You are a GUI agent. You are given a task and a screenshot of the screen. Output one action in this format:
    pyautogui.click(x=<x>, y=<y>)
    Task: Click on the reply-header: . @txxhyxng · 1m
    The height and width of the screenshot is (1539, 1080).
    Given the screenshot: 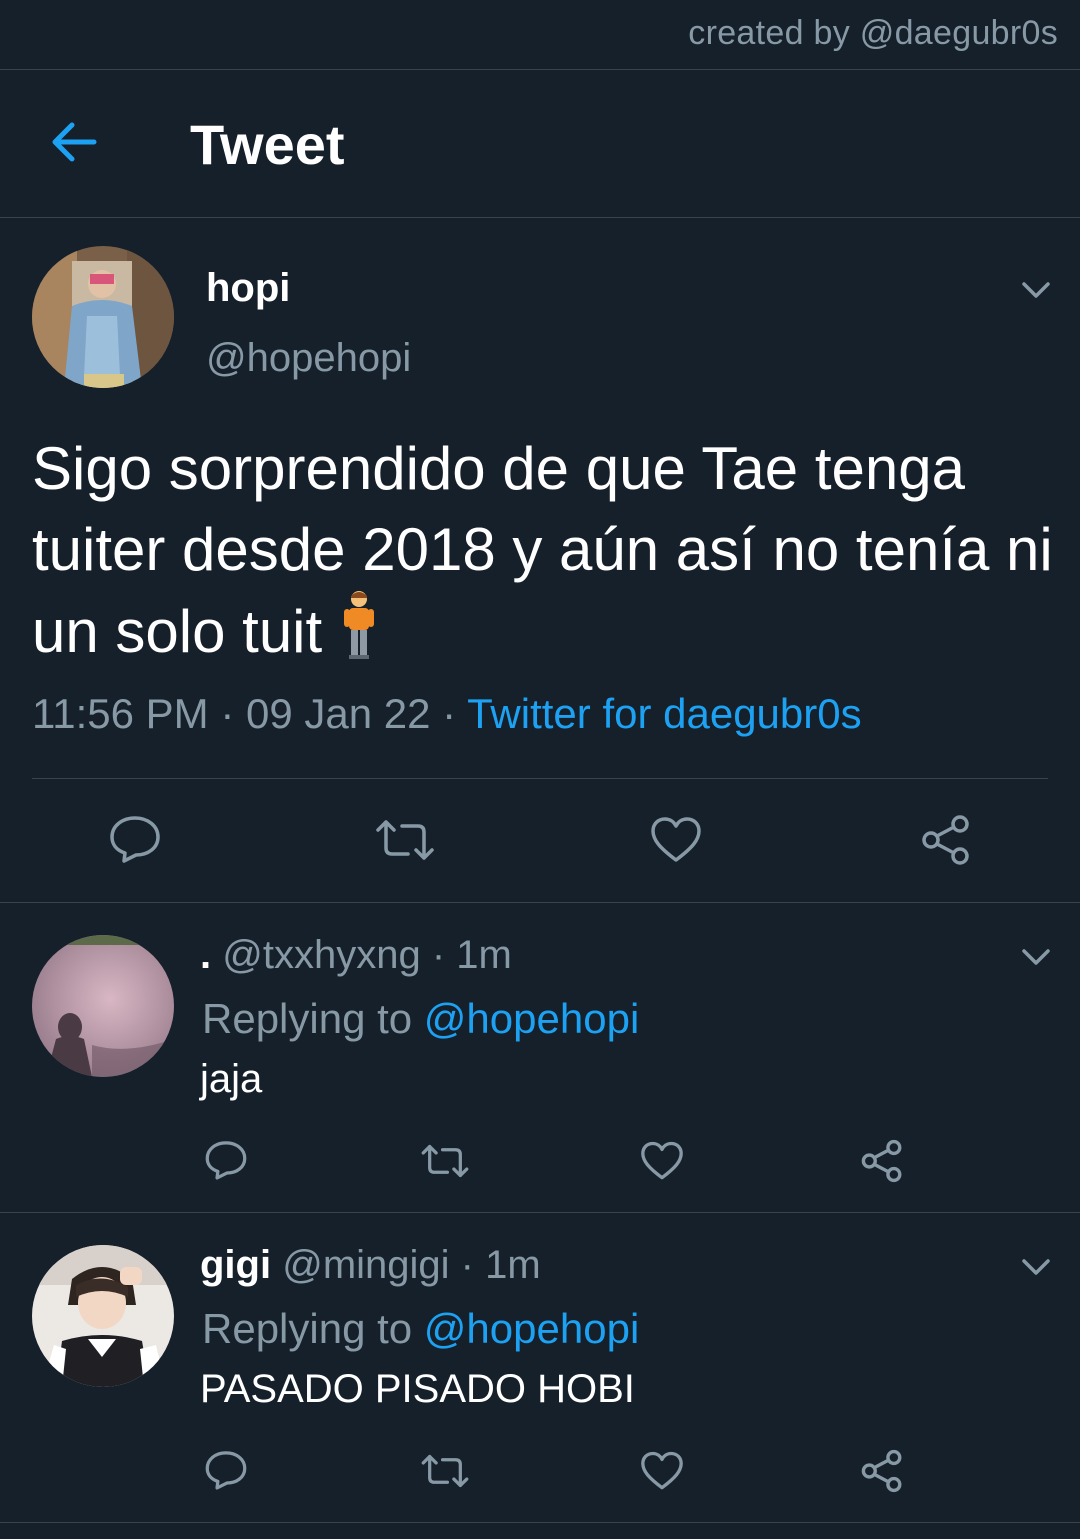 What is the action you would take?
    pyautogui.click(x=356, y=955)
    